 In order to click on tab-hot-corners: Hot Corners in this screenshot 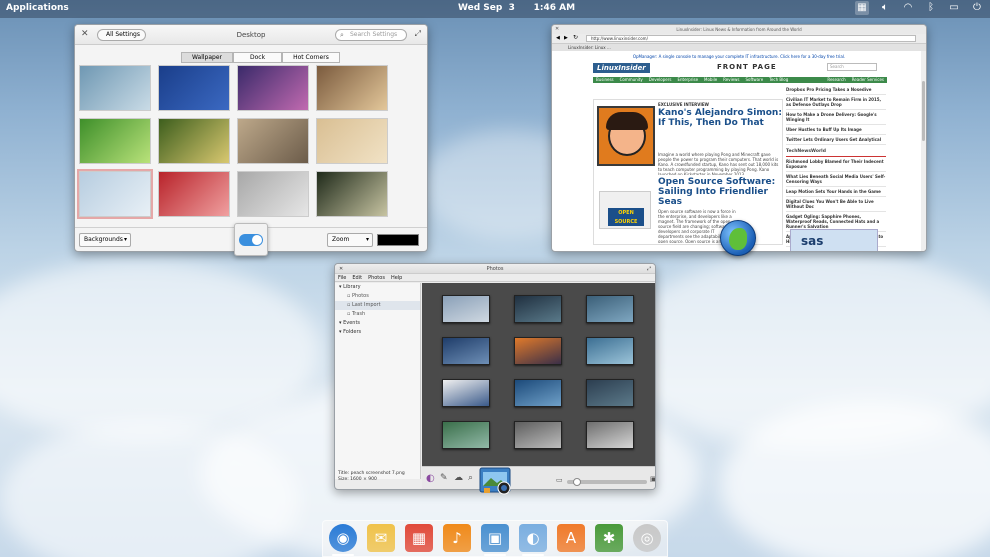, I will do `click(311, 57)`.